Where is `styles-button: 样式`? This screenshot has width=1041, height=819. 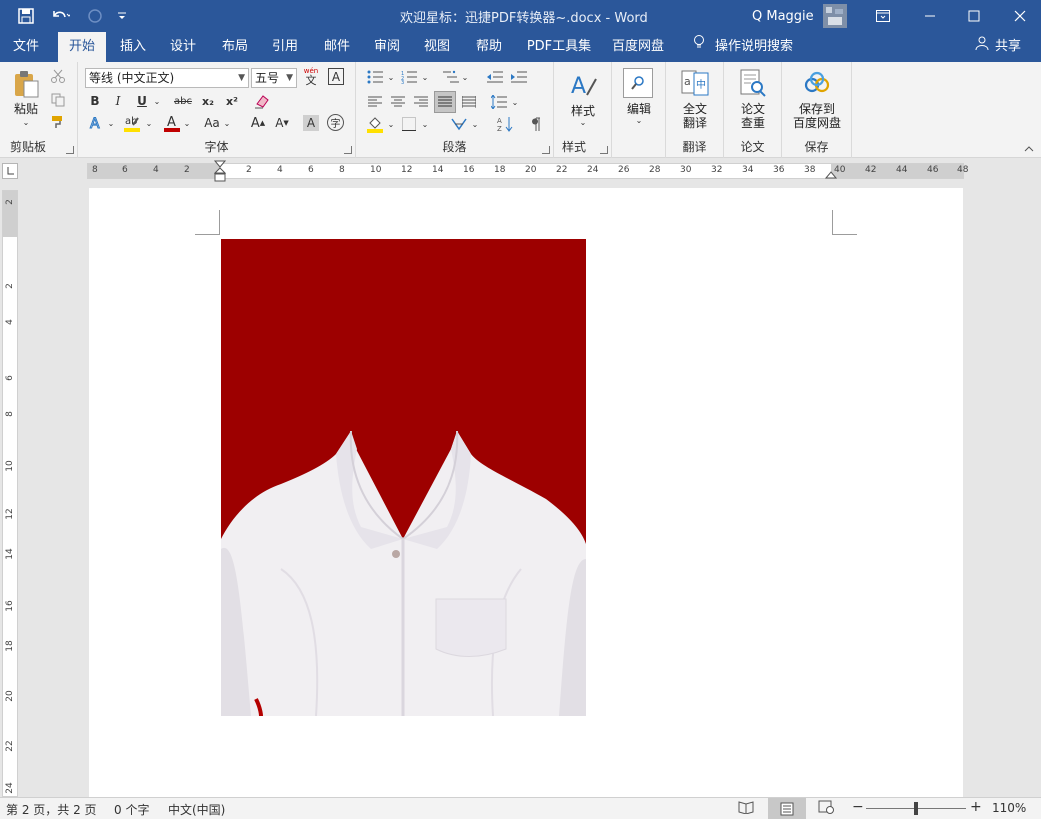
styles-button: 样式 is located at coordinates (583, 111).